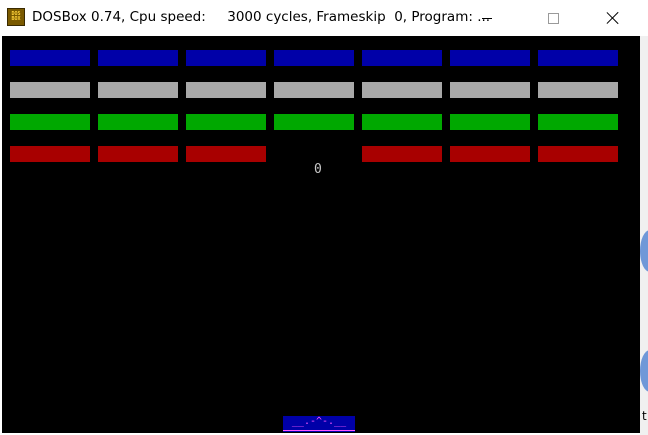  I want to click on icon-text-bottom: BOX, so click(16, 19).